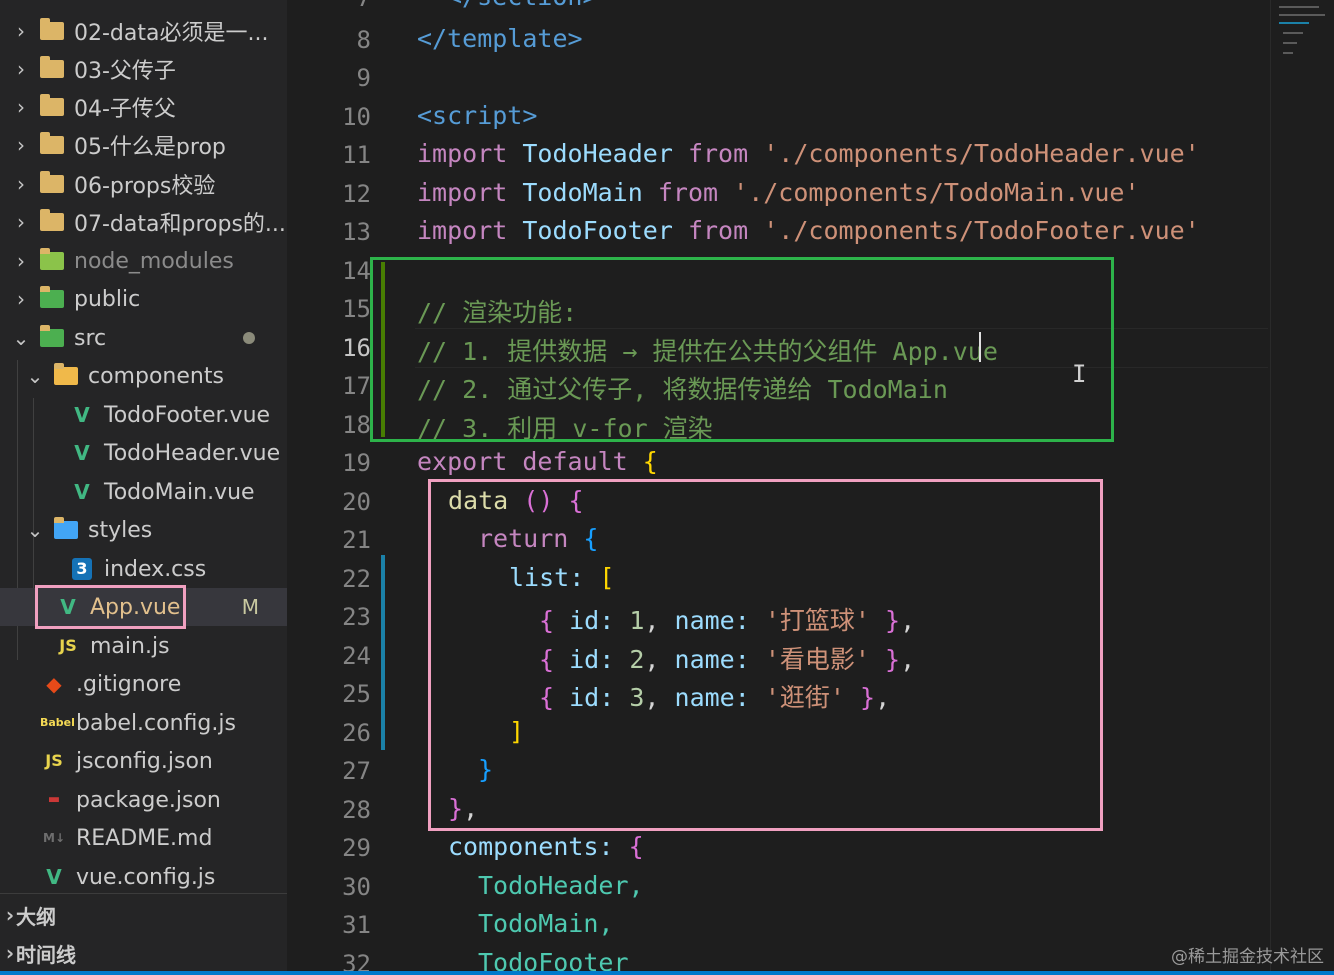 Image resolution: width=1334 pixels, height=975 pixels. Describe the element at coordinates (363, 78) in the screenshot. I see `line-number: 9` at that location.